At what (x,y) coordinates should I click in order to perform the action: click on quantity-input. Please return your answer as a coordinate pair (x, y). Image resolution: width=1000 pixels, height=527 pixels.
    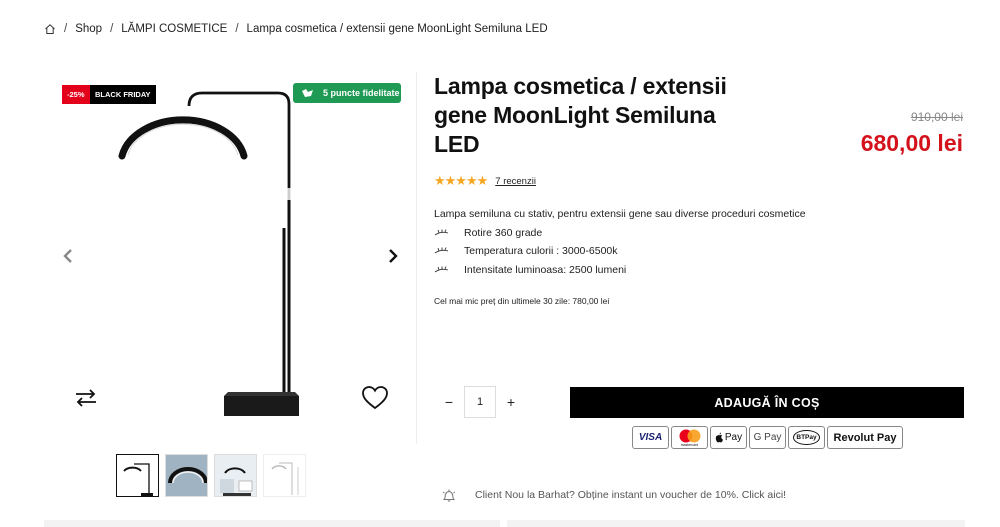
    Looking at the image, I should click on (480, 402).